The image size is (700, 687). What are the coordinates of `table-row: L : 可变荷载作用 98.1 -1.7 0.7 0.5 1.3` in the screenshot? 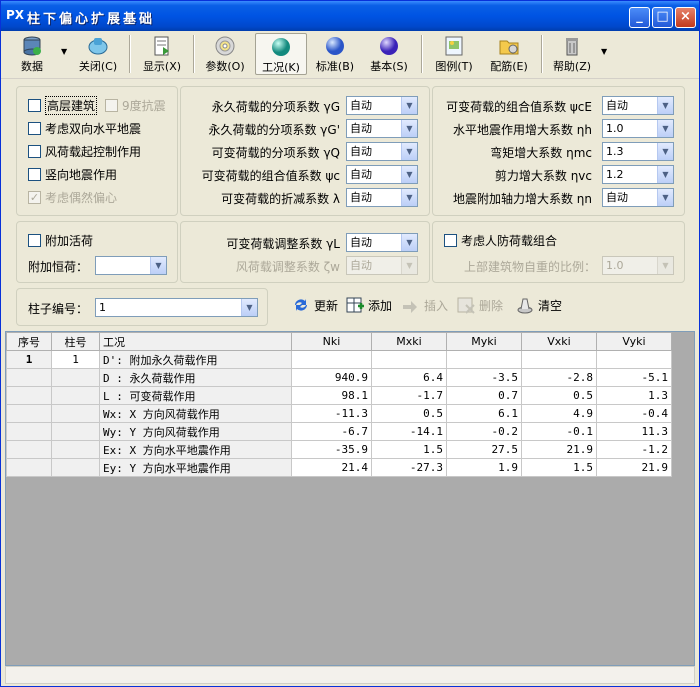 It's located at (339, 395).